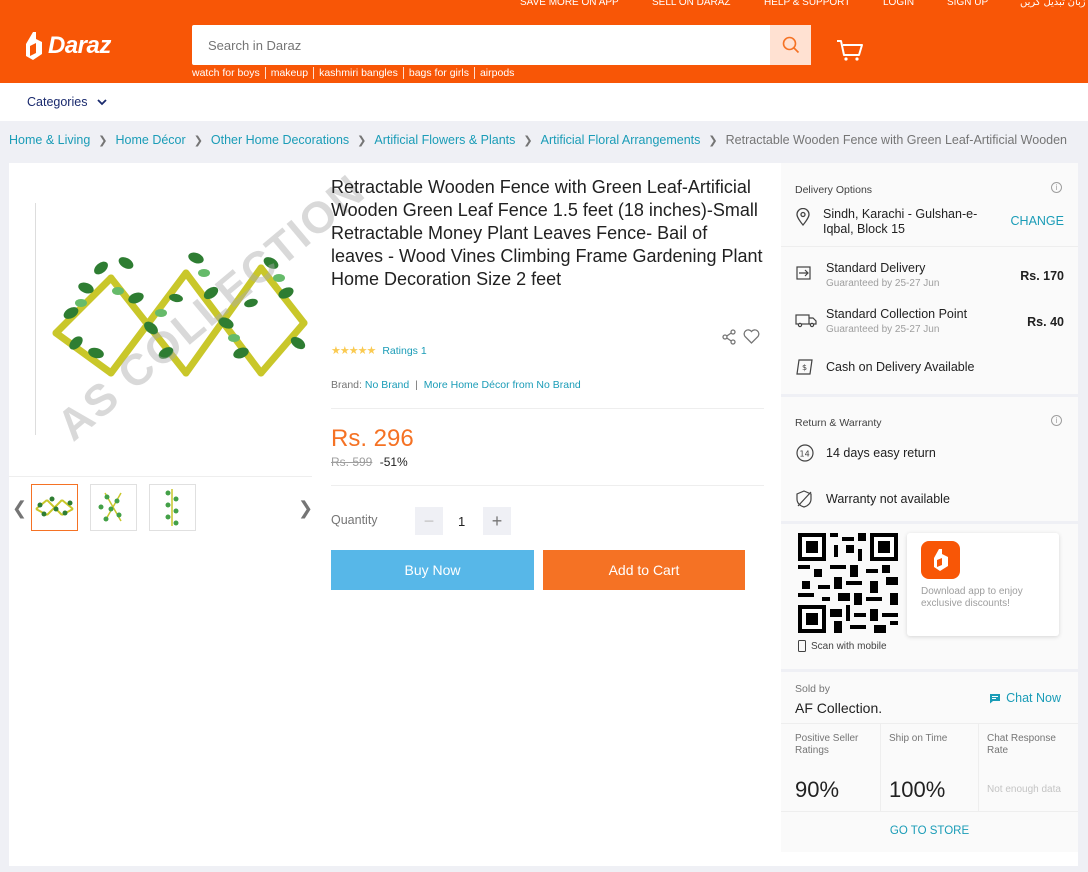  Describe the element at coordinates (1028, 767) in the screenshot. I see `seller-metric: Chat Response Rate Not enough data` at that location.